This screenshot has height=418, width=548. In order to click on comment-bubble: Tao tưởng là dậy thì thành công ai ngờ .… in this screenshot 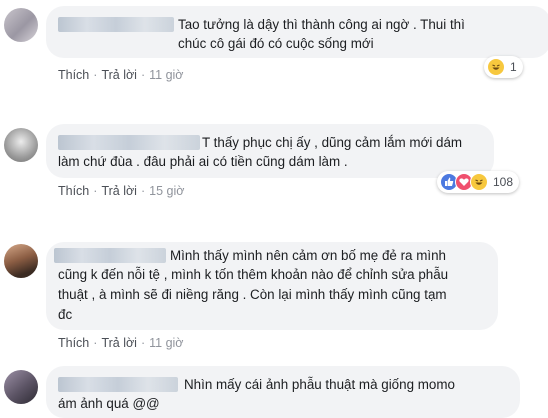, I will do `click(297, 32)`.